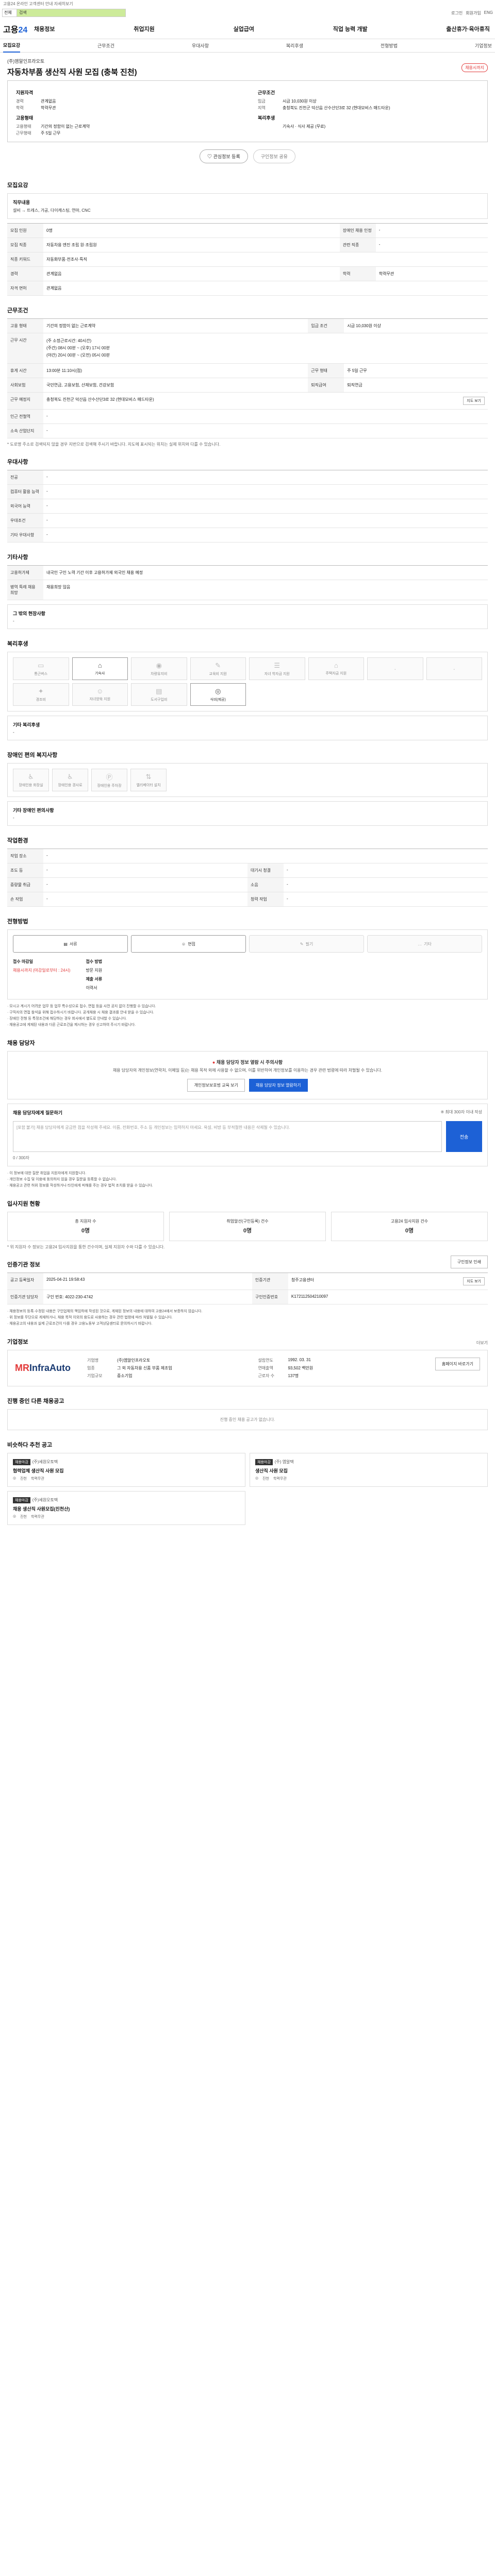 The height and width of the screenshot is (2576, 495). I want to click on work-address: 충청북도 진천군 덕산읍 산수산단3로 32 (현대모비스 매드타운), so click(100, 399).